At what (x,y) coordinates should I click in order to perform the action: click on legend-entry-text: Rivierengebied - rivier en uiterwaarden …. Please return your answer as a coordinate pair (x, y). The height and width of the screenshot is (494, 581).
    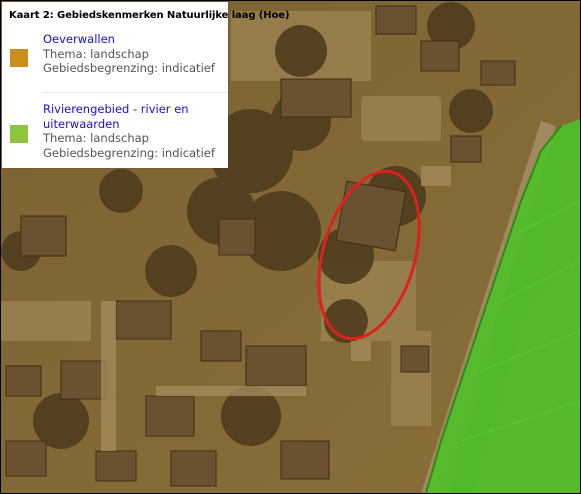
    Looking at the image, I should click on (129, 131).